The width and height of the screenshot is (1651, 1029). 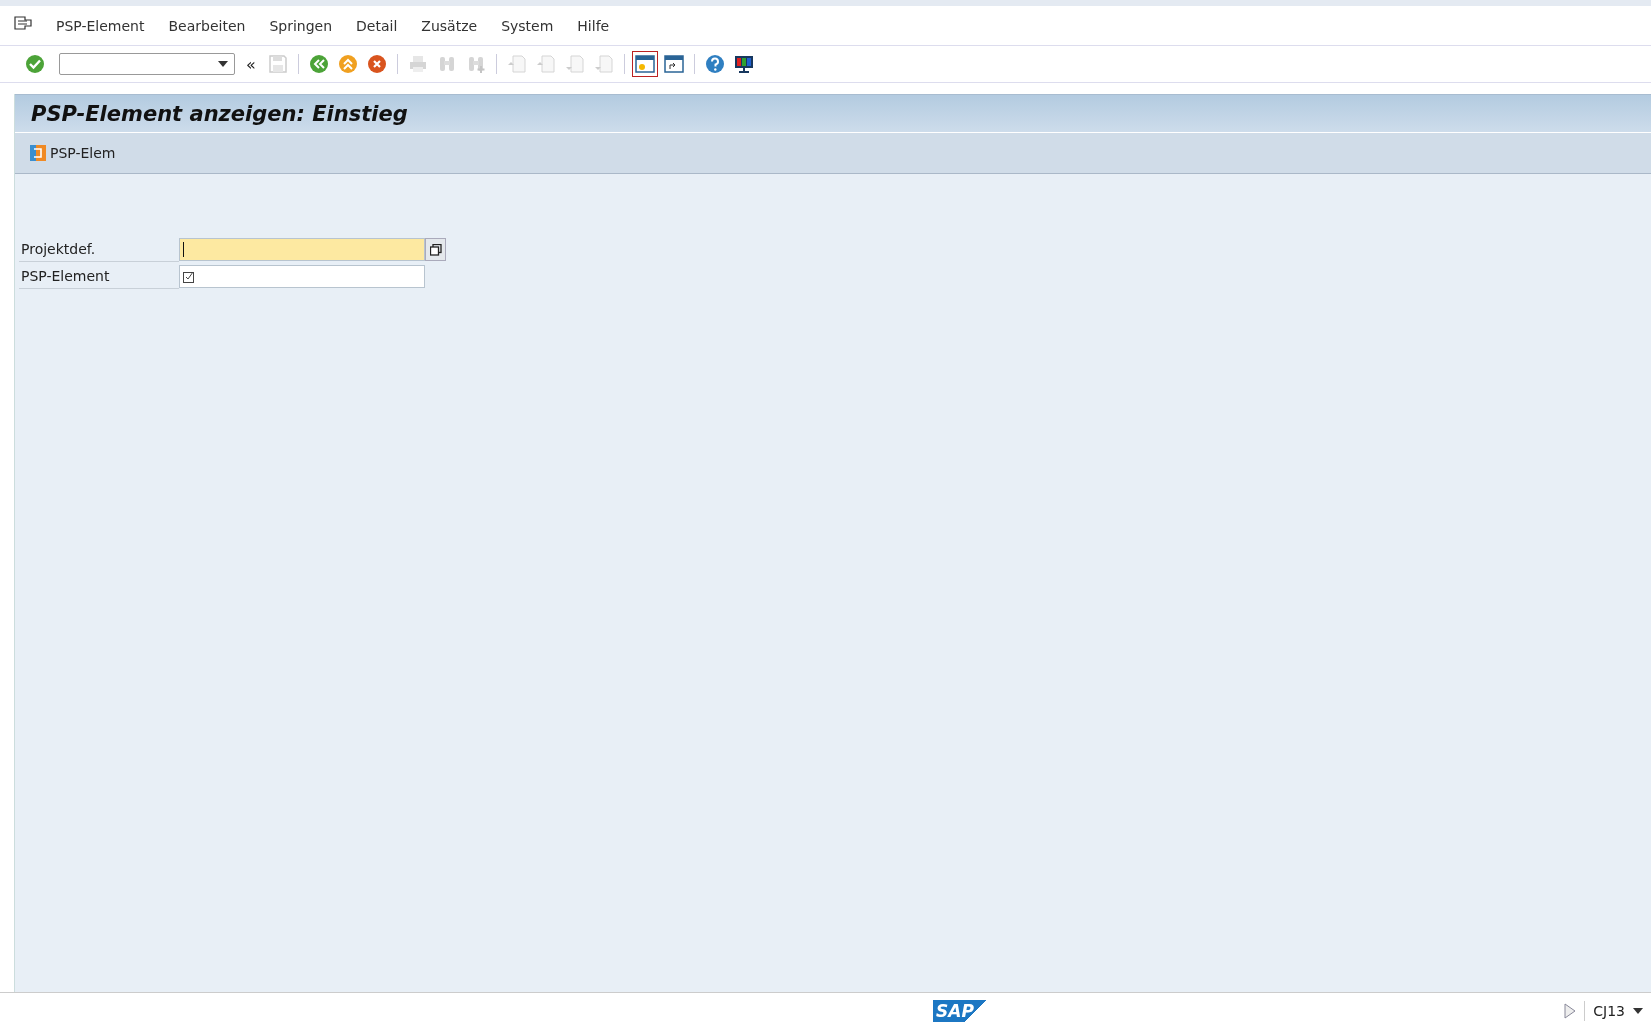 I want to click on value-help-button, so click(x=435, y=249).